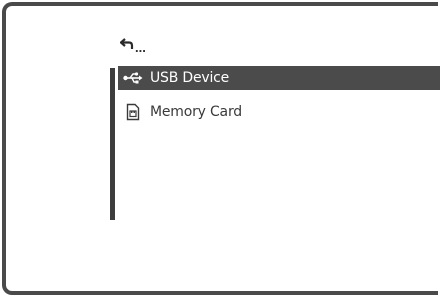 The height and width of the screenshot is (301, 440). Describe the element at coordinates (133, 112) in the screenshot. I see `memory-card-icon` at that location.